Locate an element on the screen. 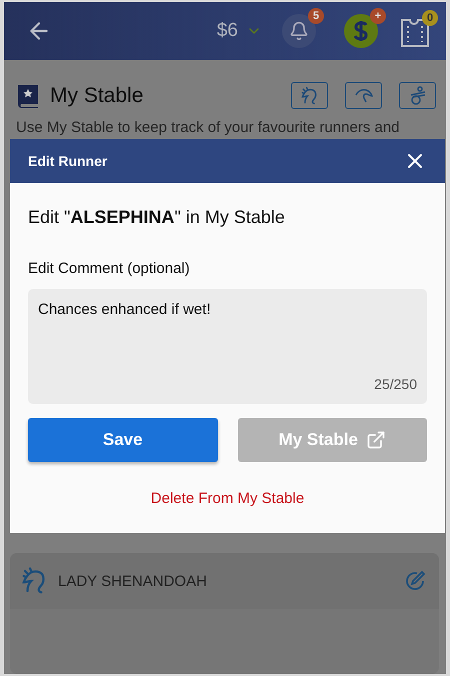 The height and width of the screenshot is (676, 450). edit-icon is located at coordinates (415, 581).